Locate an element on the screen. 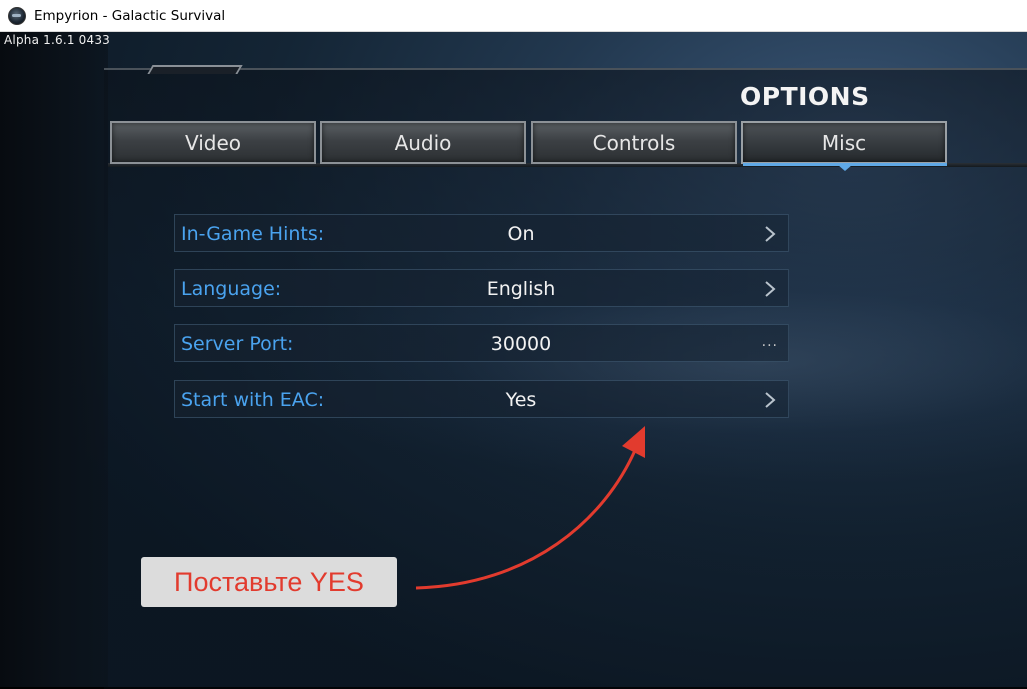 This screenshot has height=689, width=1027. setting-row-ingame-hints: In-Game Hints: On is located at coordinates (481, 233).